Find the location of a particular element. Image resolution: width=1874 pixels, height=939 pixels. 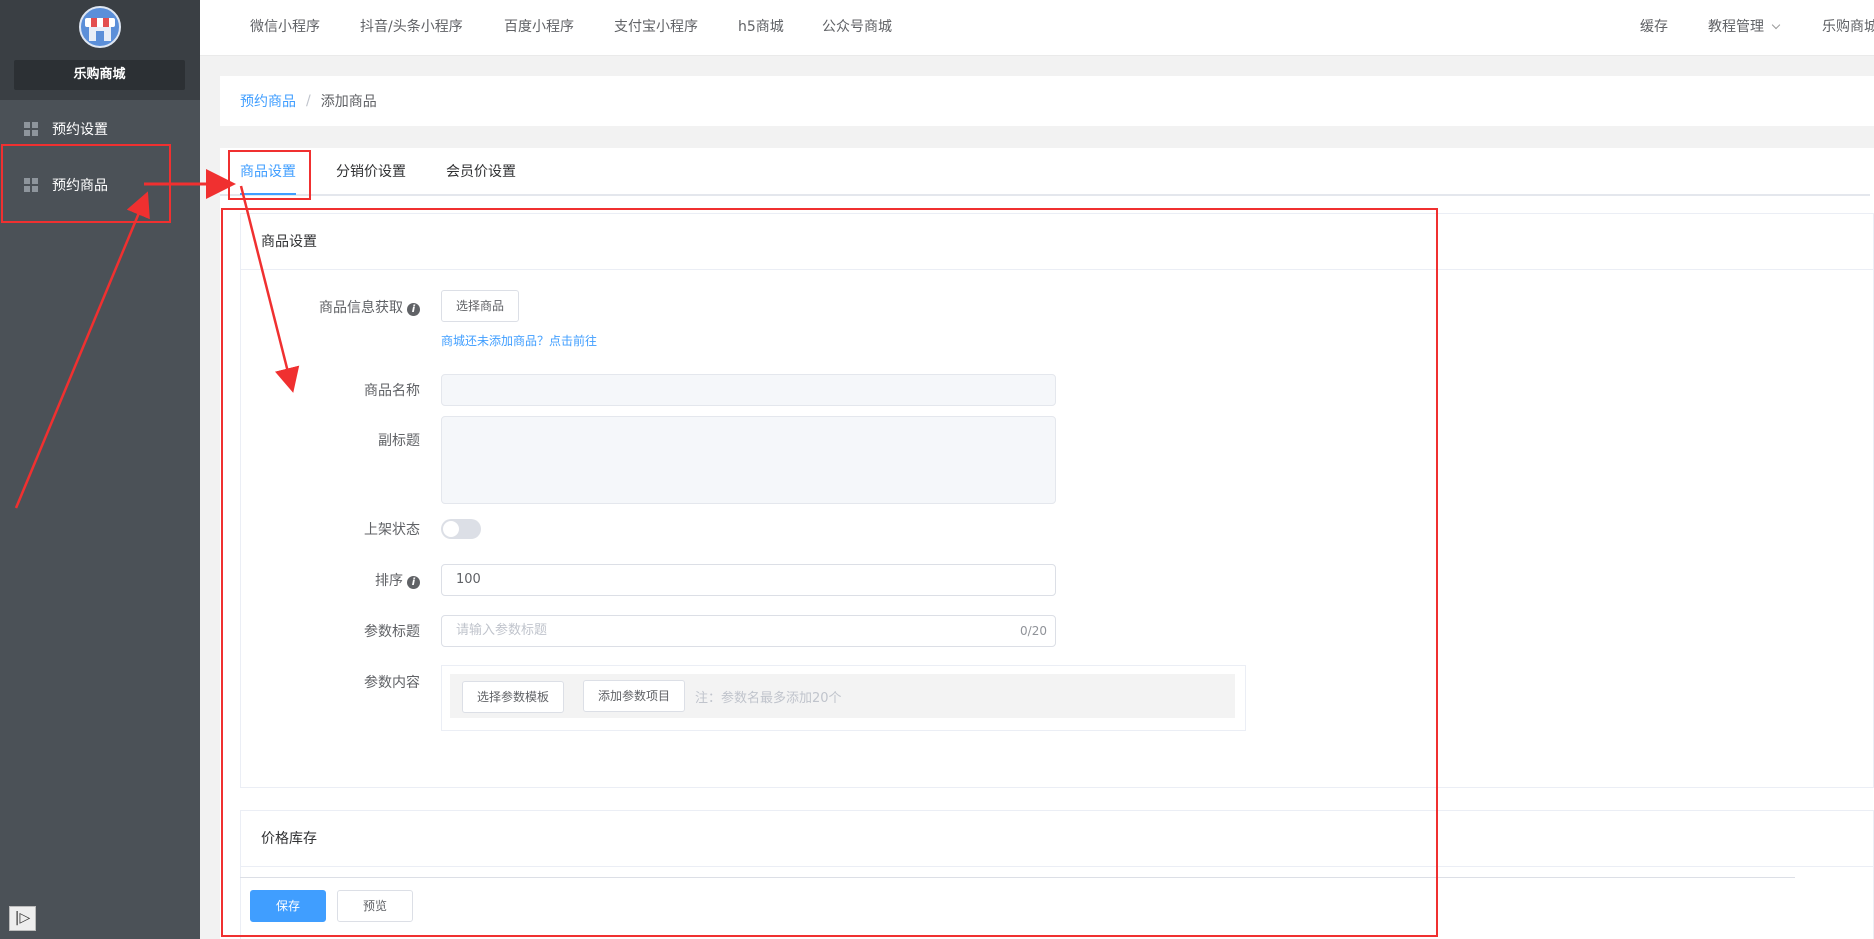

goods-name-field is located at coordinates (748, 390).